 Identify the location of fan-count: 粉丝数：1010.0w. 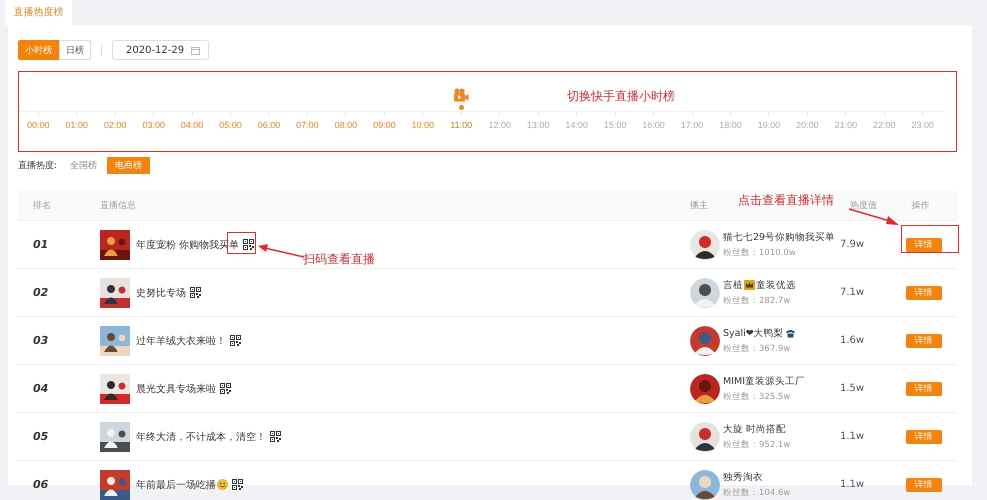
(760, 252).